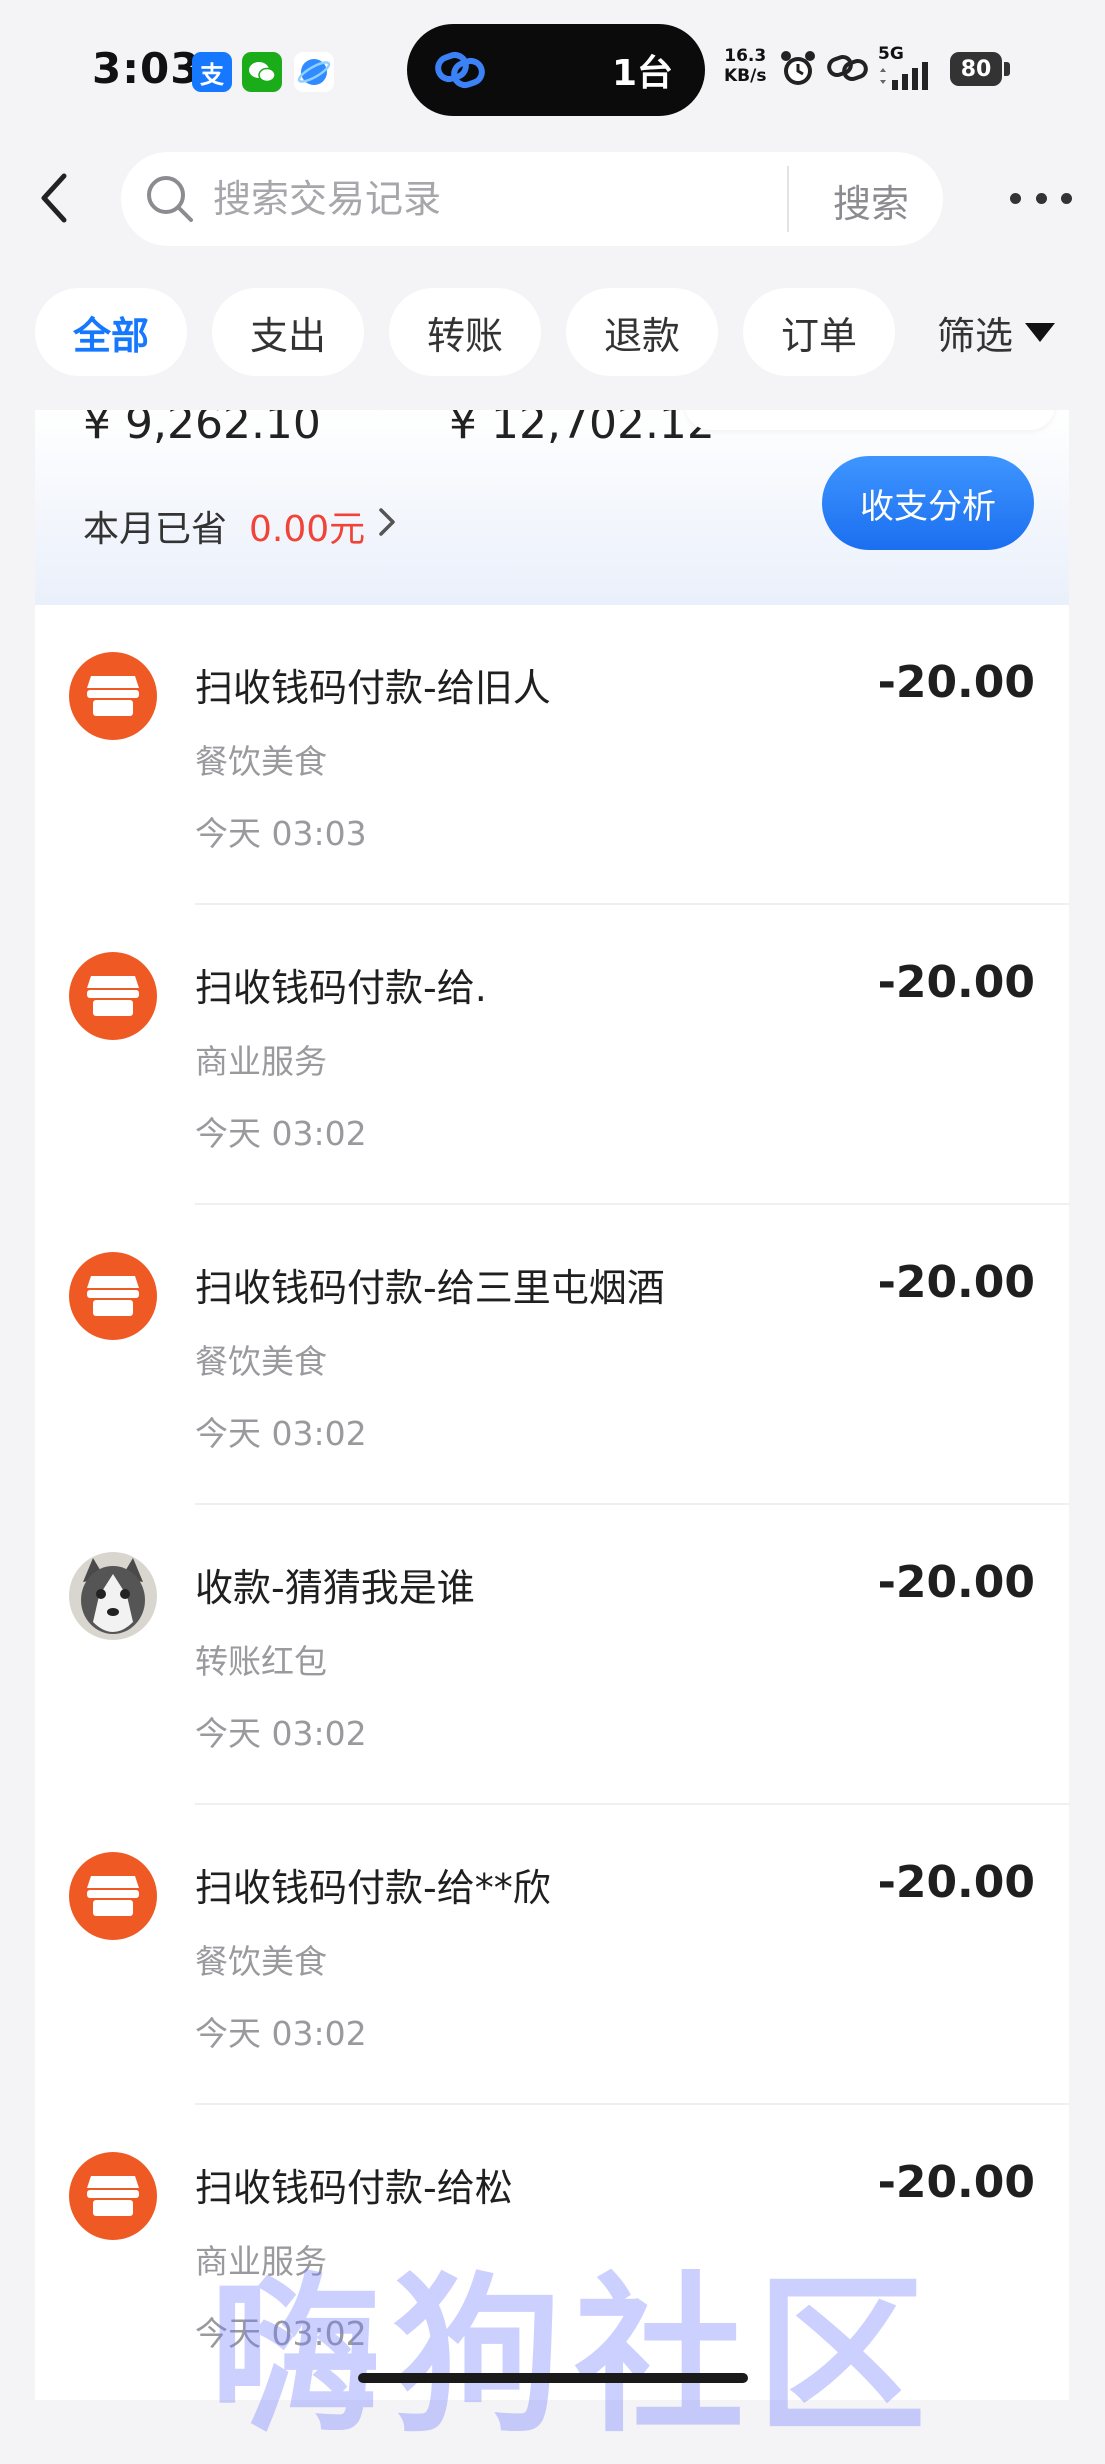  What do you see at coordinates (552, 1055) in the screenshot?
I see `list-item: 扫收钱码付款-给. 商业服务 今天 03:02 -20.00` at bounding box center [552, 1055].